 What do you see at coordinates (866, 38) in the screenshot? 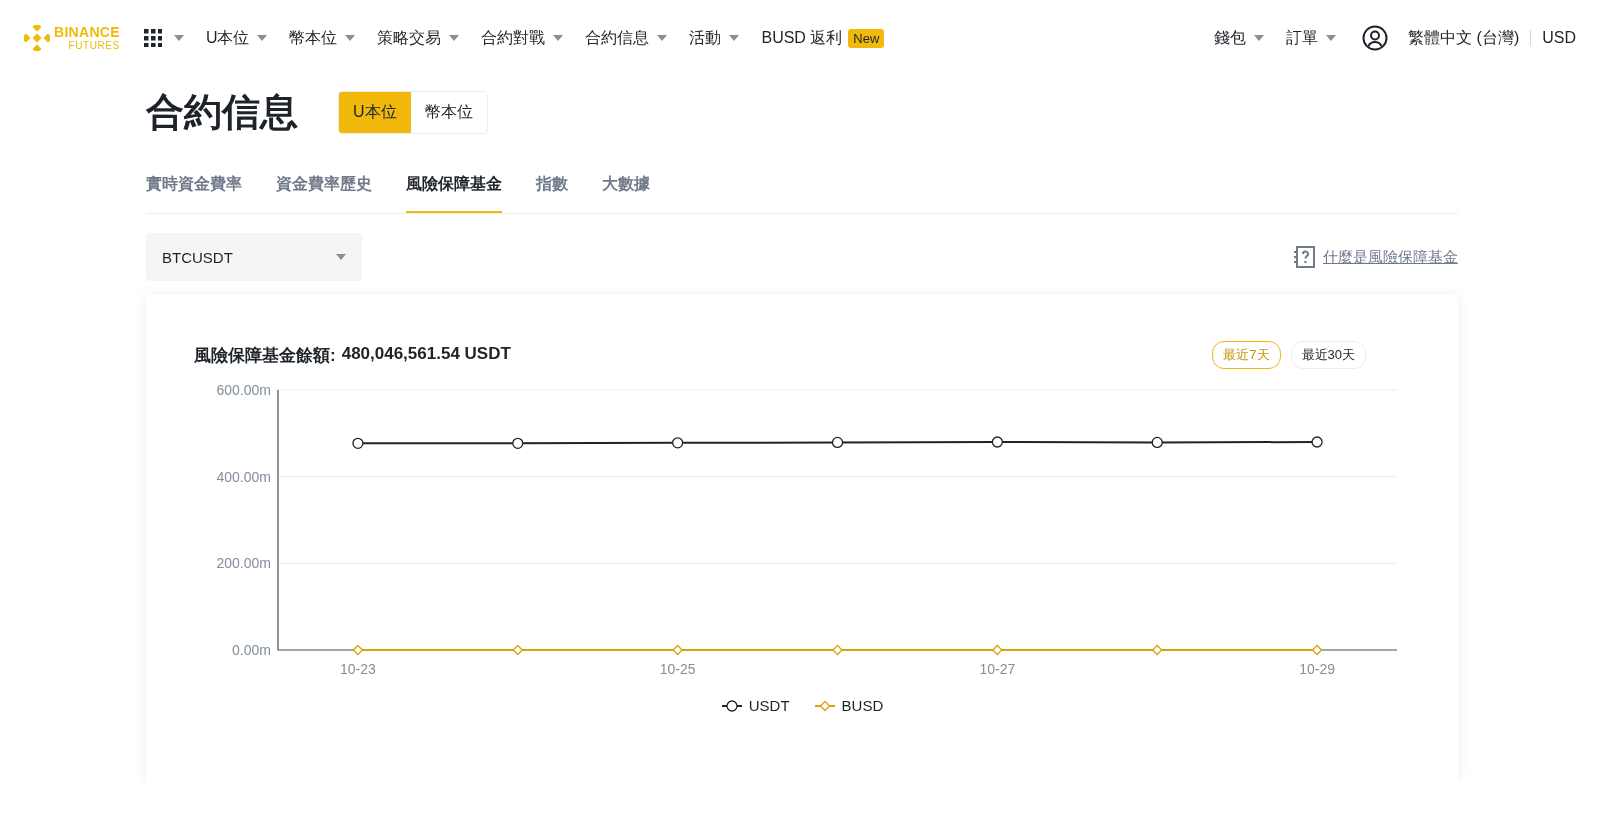
I see `new-badge: New` at bounding box center [866, 38].